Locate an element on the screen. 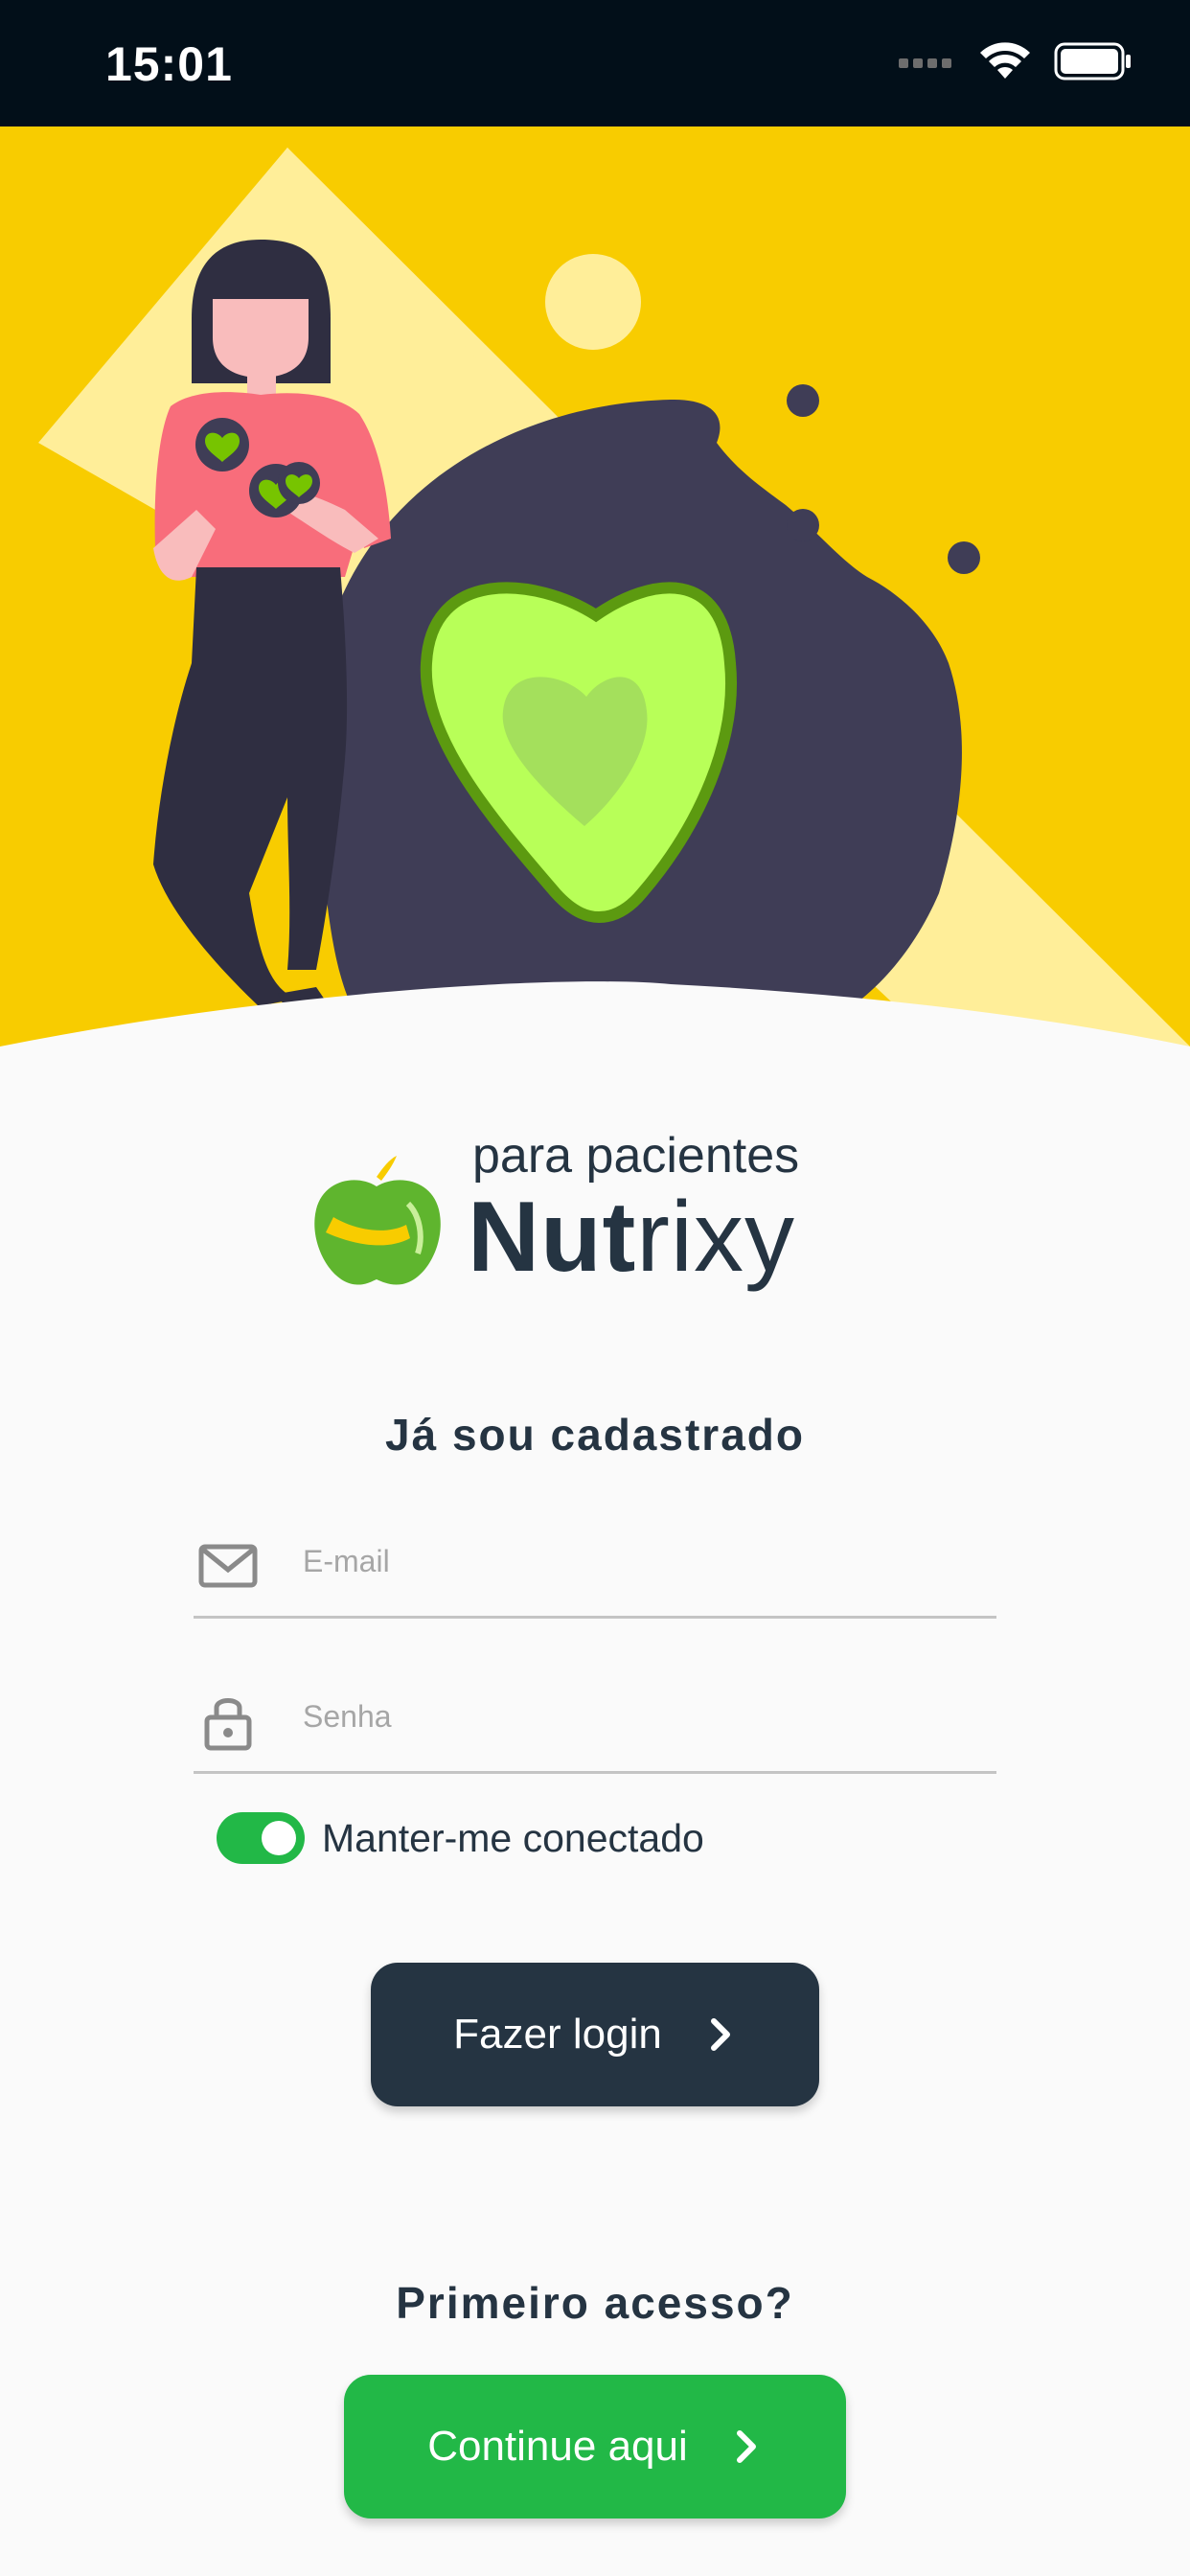 The width and height of the screenshot is (1190, 2576). logo-name-light: rixy is located at coordinates (716, 1237).